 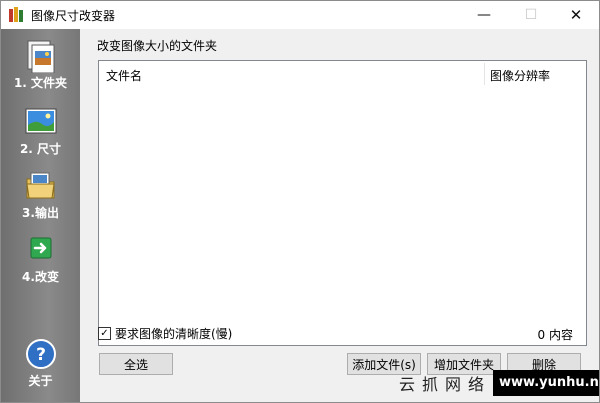 I want to click on select-all-button: 全选, so click(x=136, y=364).